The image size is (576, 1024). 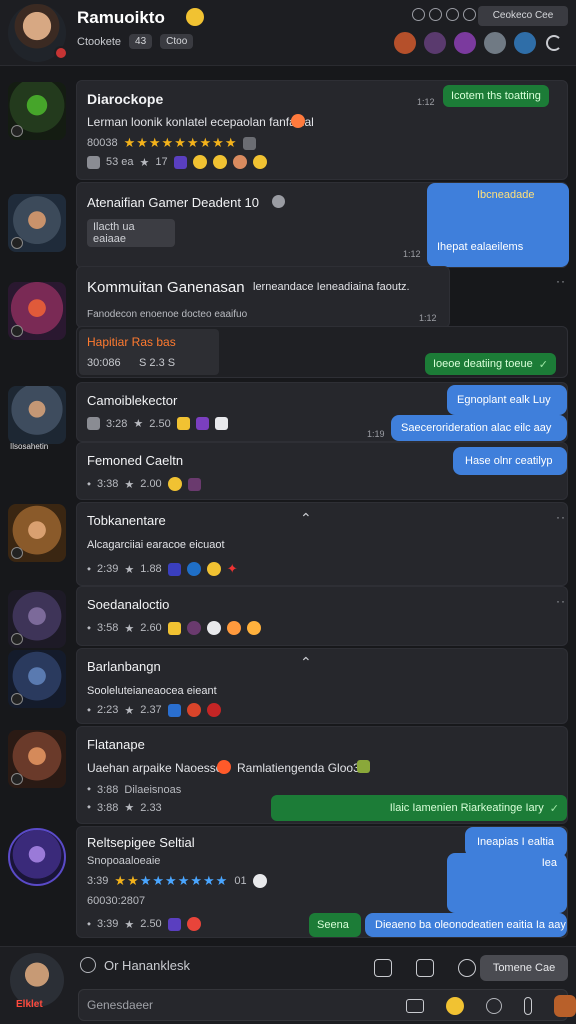 I want to click on share-icon, so click(x=425, y=968).